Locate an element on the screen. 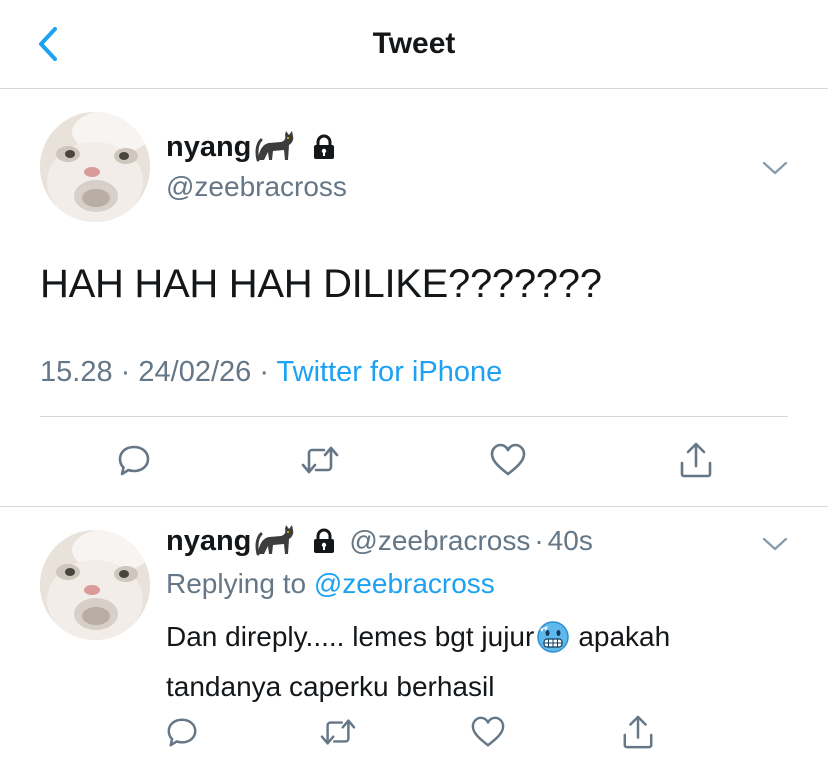  page-title: Tweet is located at coordinates (414, 43).